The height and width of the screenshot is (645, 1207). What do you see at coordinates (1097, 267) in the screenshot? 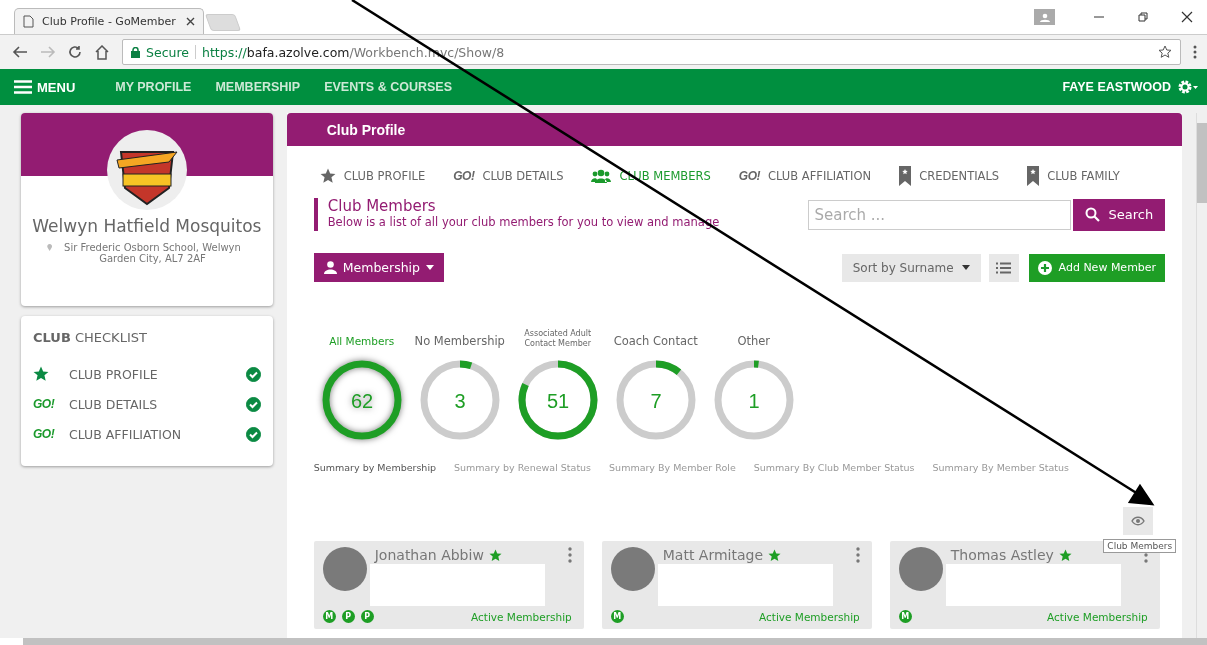
I see `add-member-button: Add New Member` at bounding box center [1097, 267].